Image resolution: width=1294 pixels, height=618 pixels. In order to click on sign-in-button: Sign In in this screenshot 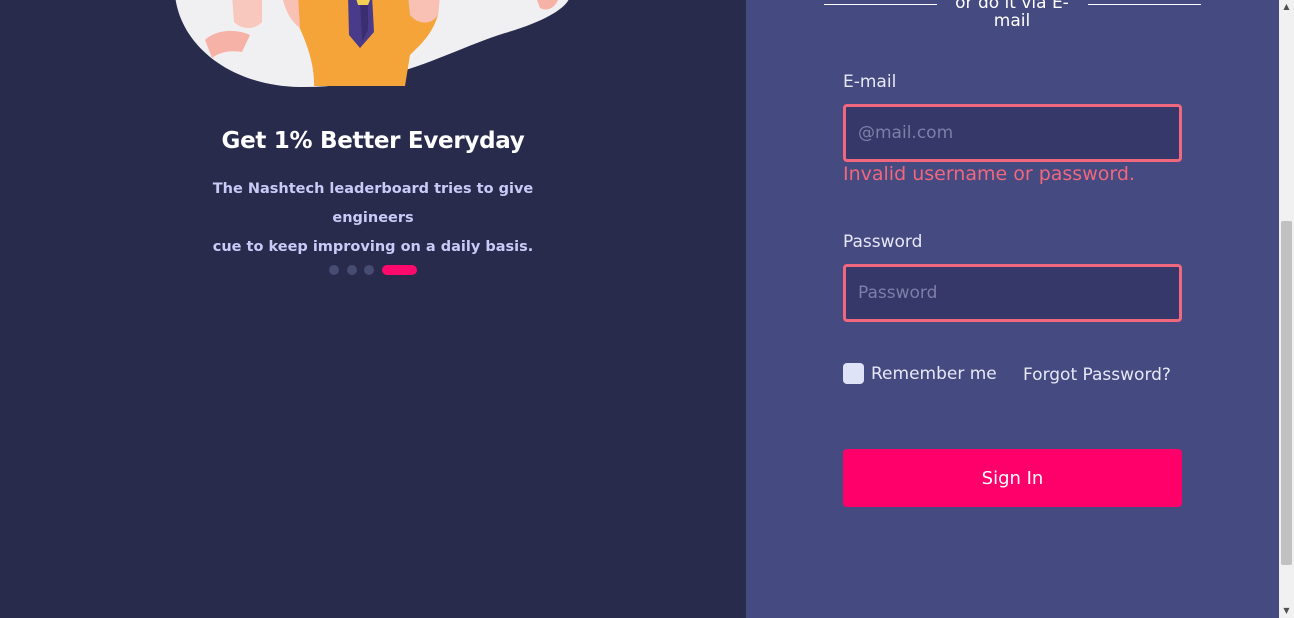, I will do `click(1012, 478)`.